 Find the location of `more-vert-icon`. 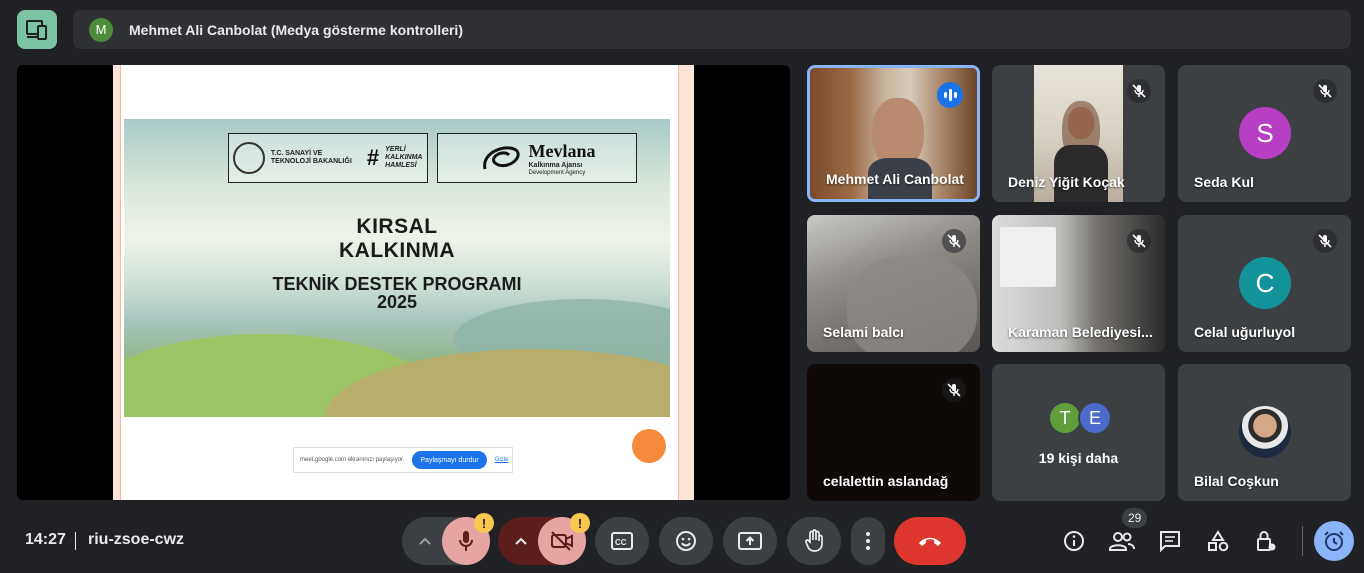

more-vert-icon is located at coordinates (868, 541).